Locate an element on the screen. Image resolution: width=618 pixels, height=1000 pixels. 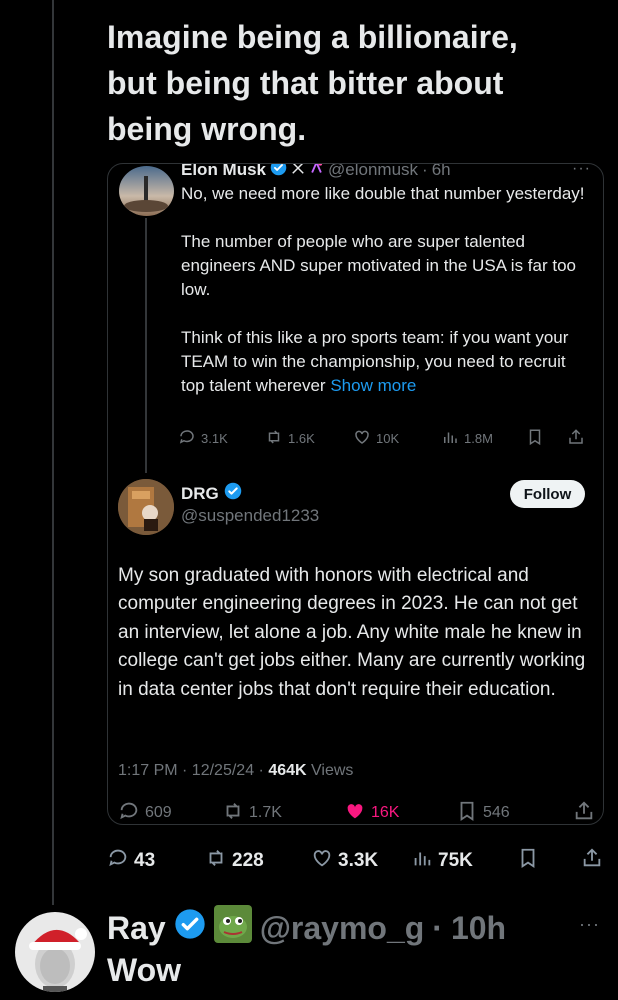
like-button: 16K is located at coordinates (400, 812).